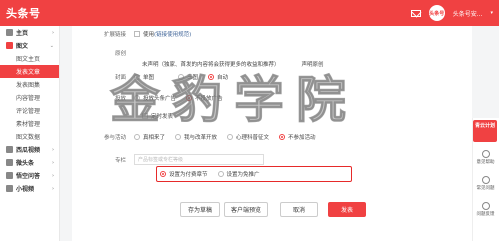  Describe the element at coordinates (199, 159) in the screenshot. I see `column-input: 产品标签或专栏等级` at that location.